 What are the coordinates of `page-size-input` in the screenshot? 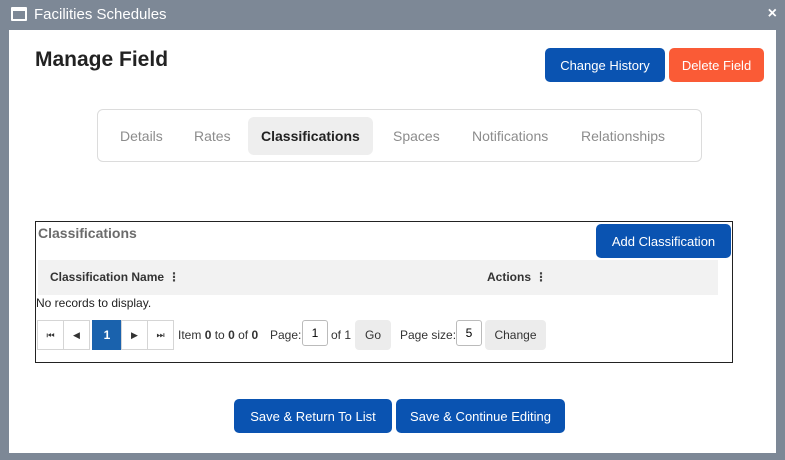 It's located at (469, 333).